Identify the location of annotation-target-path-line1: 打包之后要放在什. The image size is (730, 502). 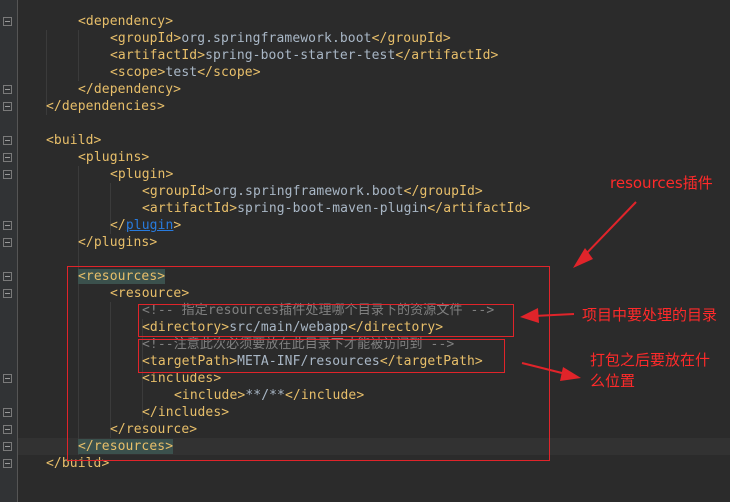
(650, 360).